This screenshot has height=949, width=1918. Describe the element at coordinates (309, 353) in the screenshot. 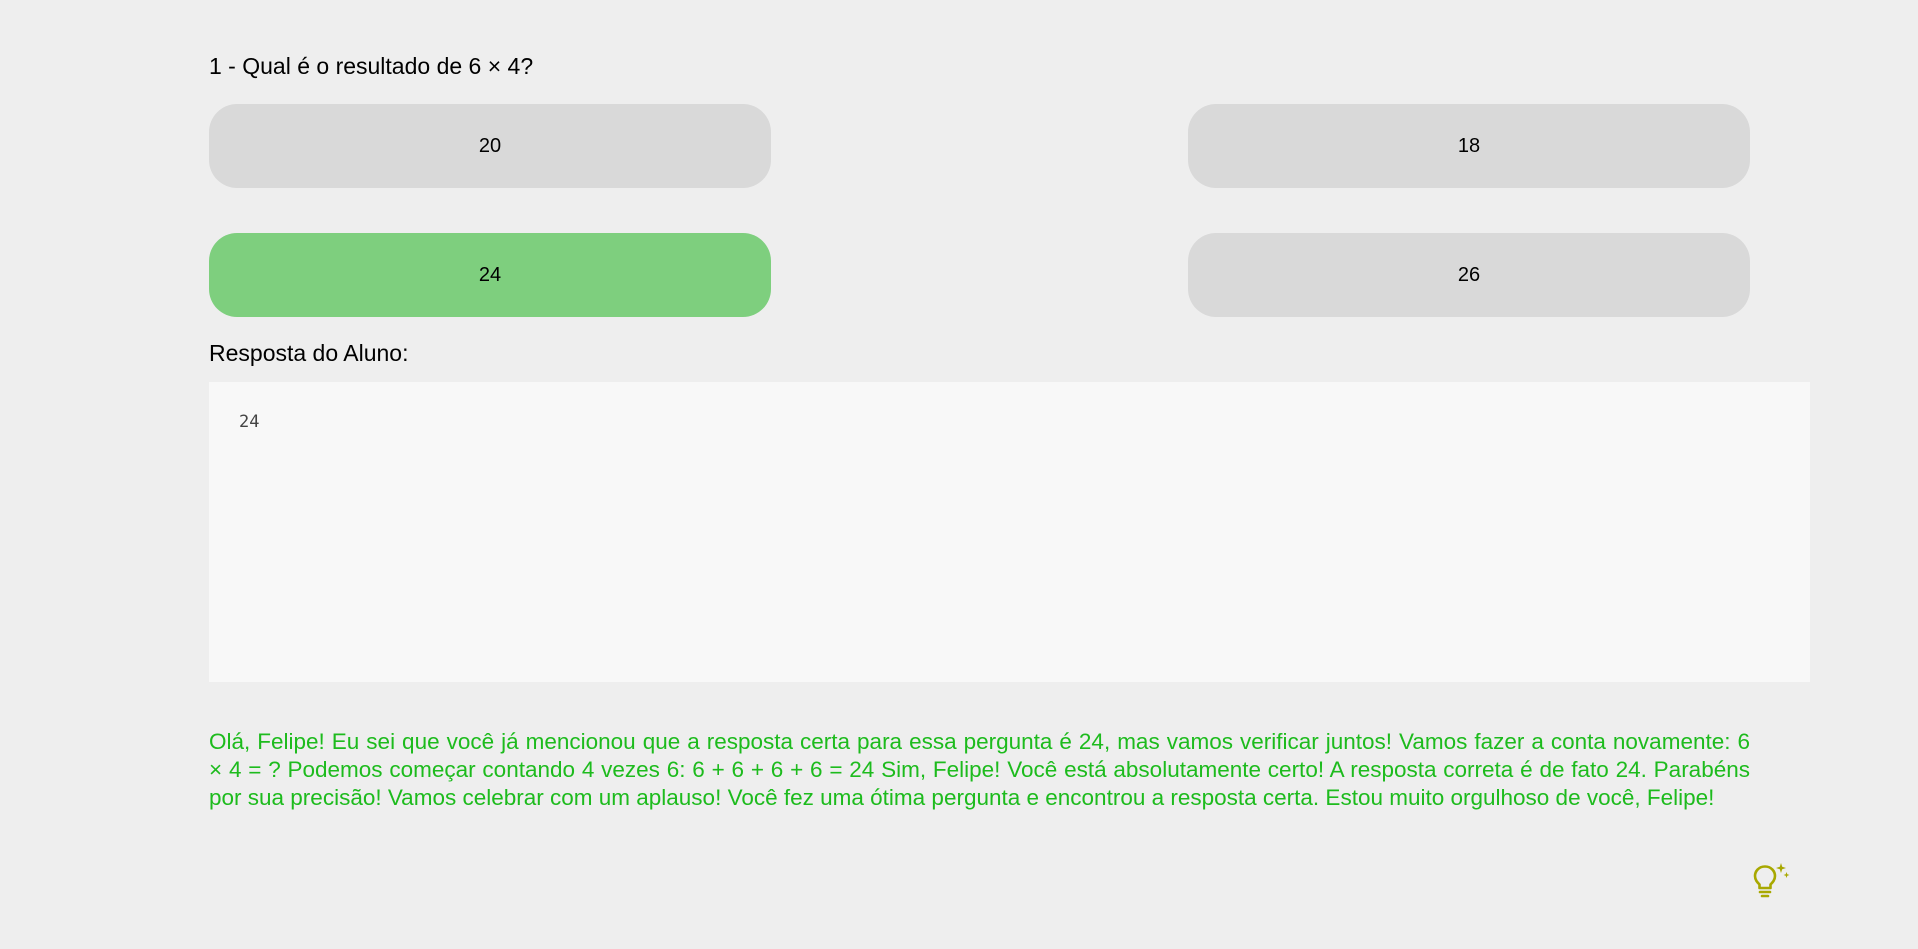

I see `answer-label: Resposta do Aluno:` at that location.